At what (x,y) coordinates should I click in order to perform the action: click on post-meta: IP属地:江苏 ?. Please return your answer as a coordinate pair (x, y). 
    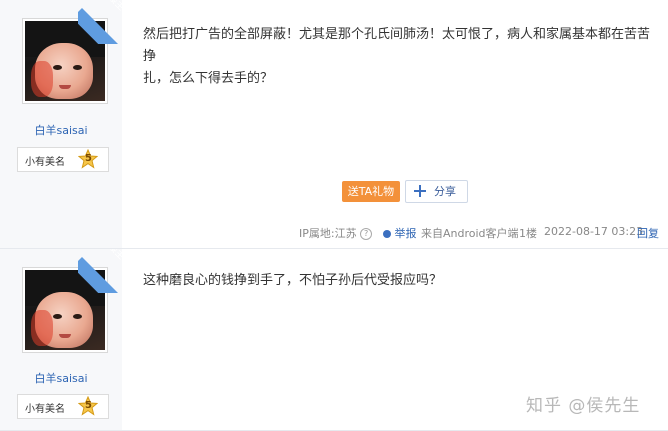
    Looking at the image, I should click on (336, 233).